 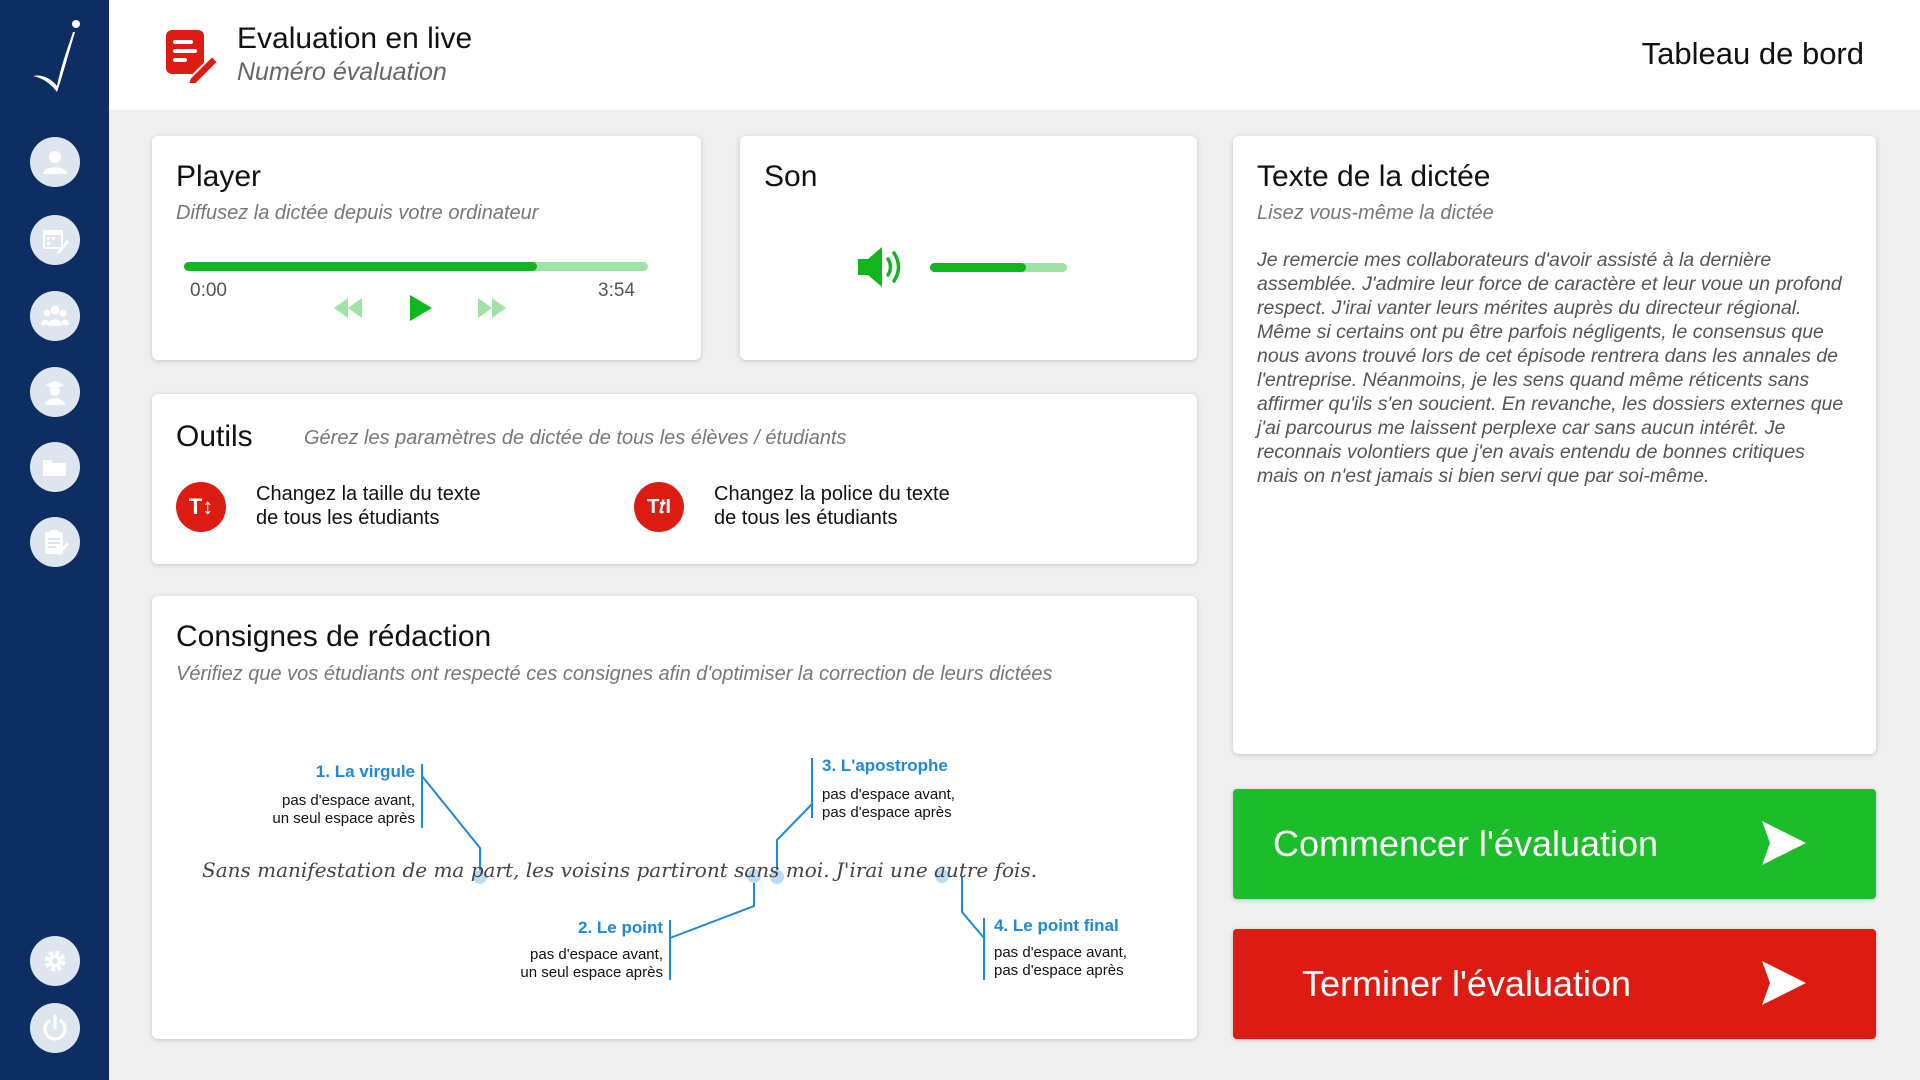 I want to click on rule-comma-desc: pas d'espace avant, un seul espace après, so click(x=343, y=809).